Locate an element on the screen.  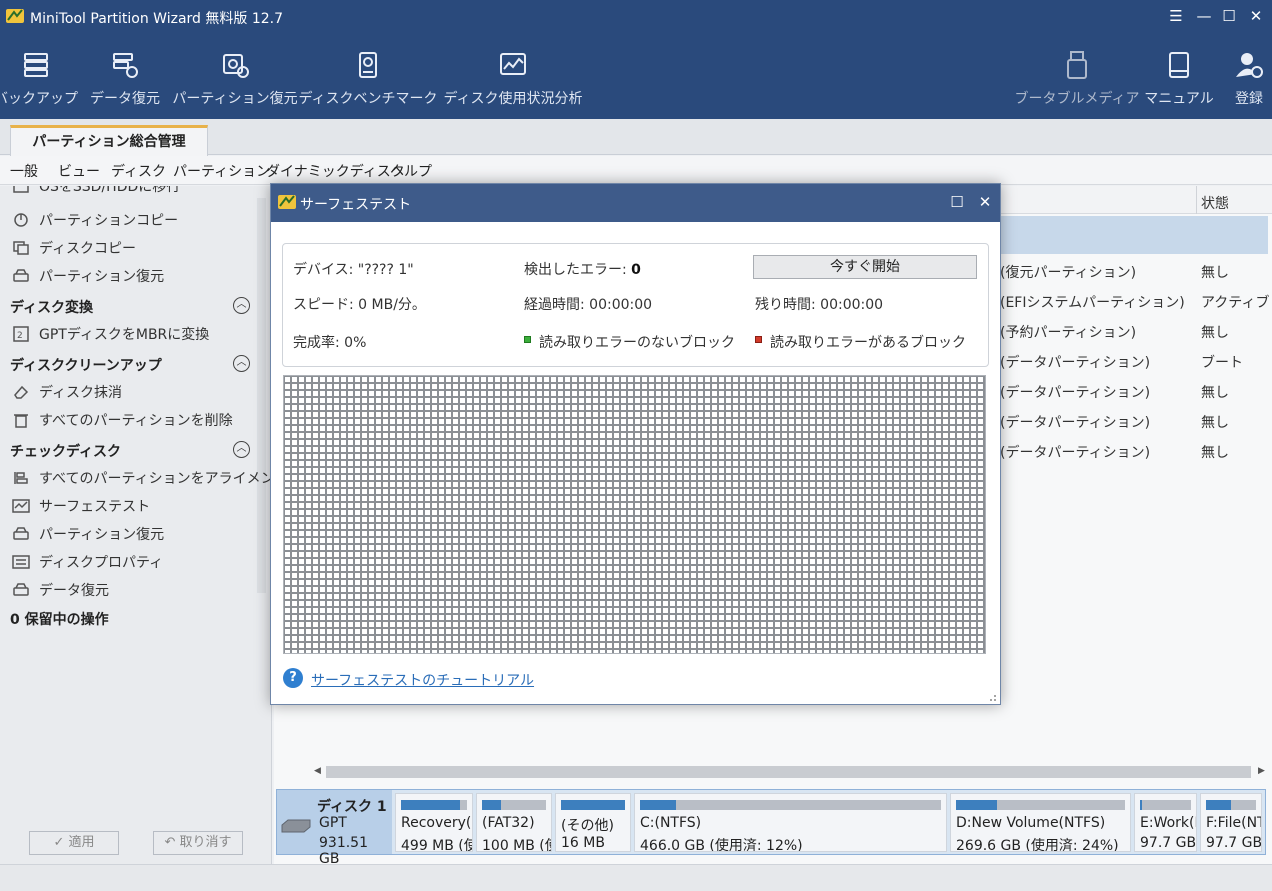
toolbar-partition-recovery-button: パーティション復元 is located at coordinates (235, 83).